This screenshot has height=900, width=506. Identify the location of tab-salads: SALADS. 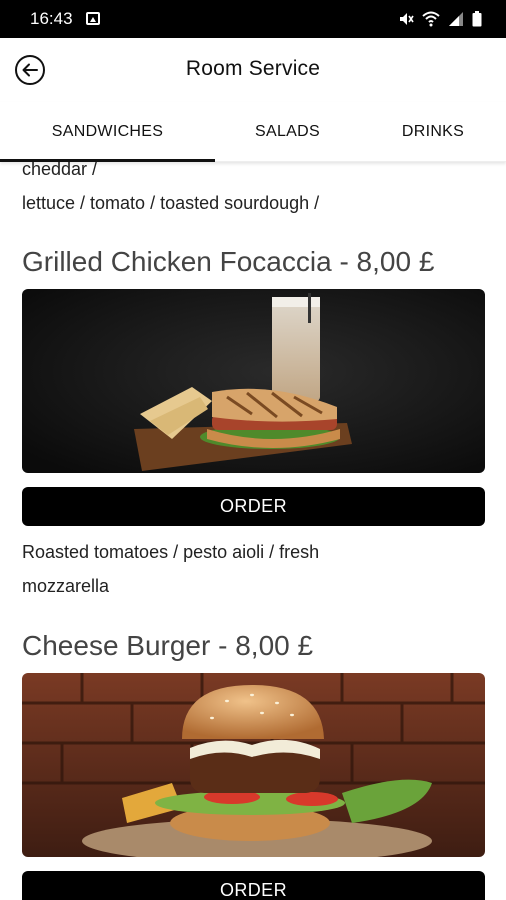
(287, 132).